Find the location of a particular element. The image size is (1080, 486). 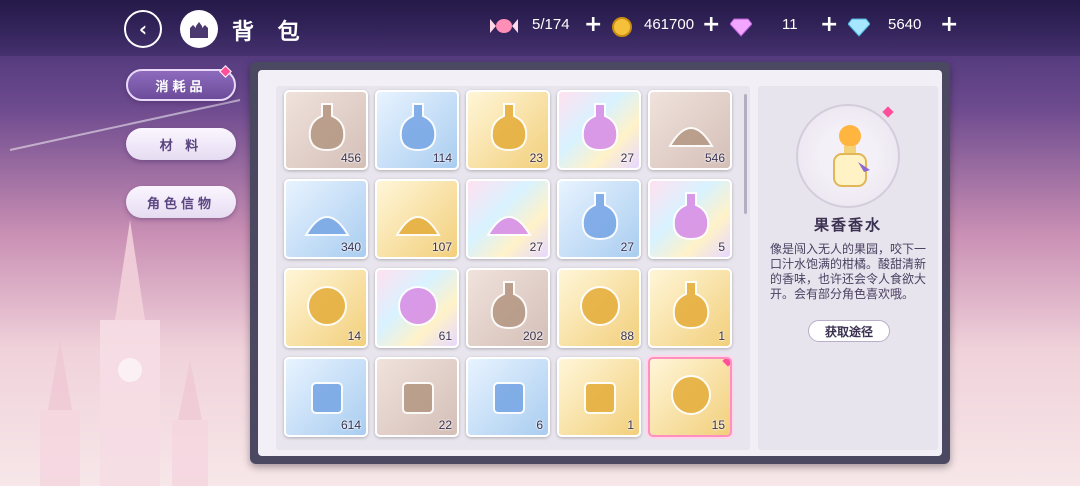

flower-jar-icon is located at coordinates (600, 306).